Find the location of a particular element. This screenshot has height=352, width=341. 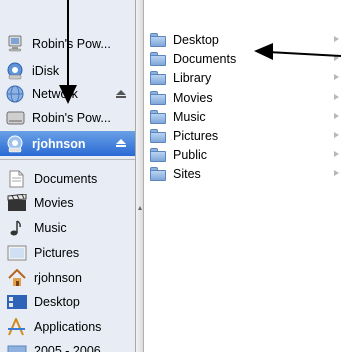

sidebar-item-documents: Documents is located at coordinates (51, 179).